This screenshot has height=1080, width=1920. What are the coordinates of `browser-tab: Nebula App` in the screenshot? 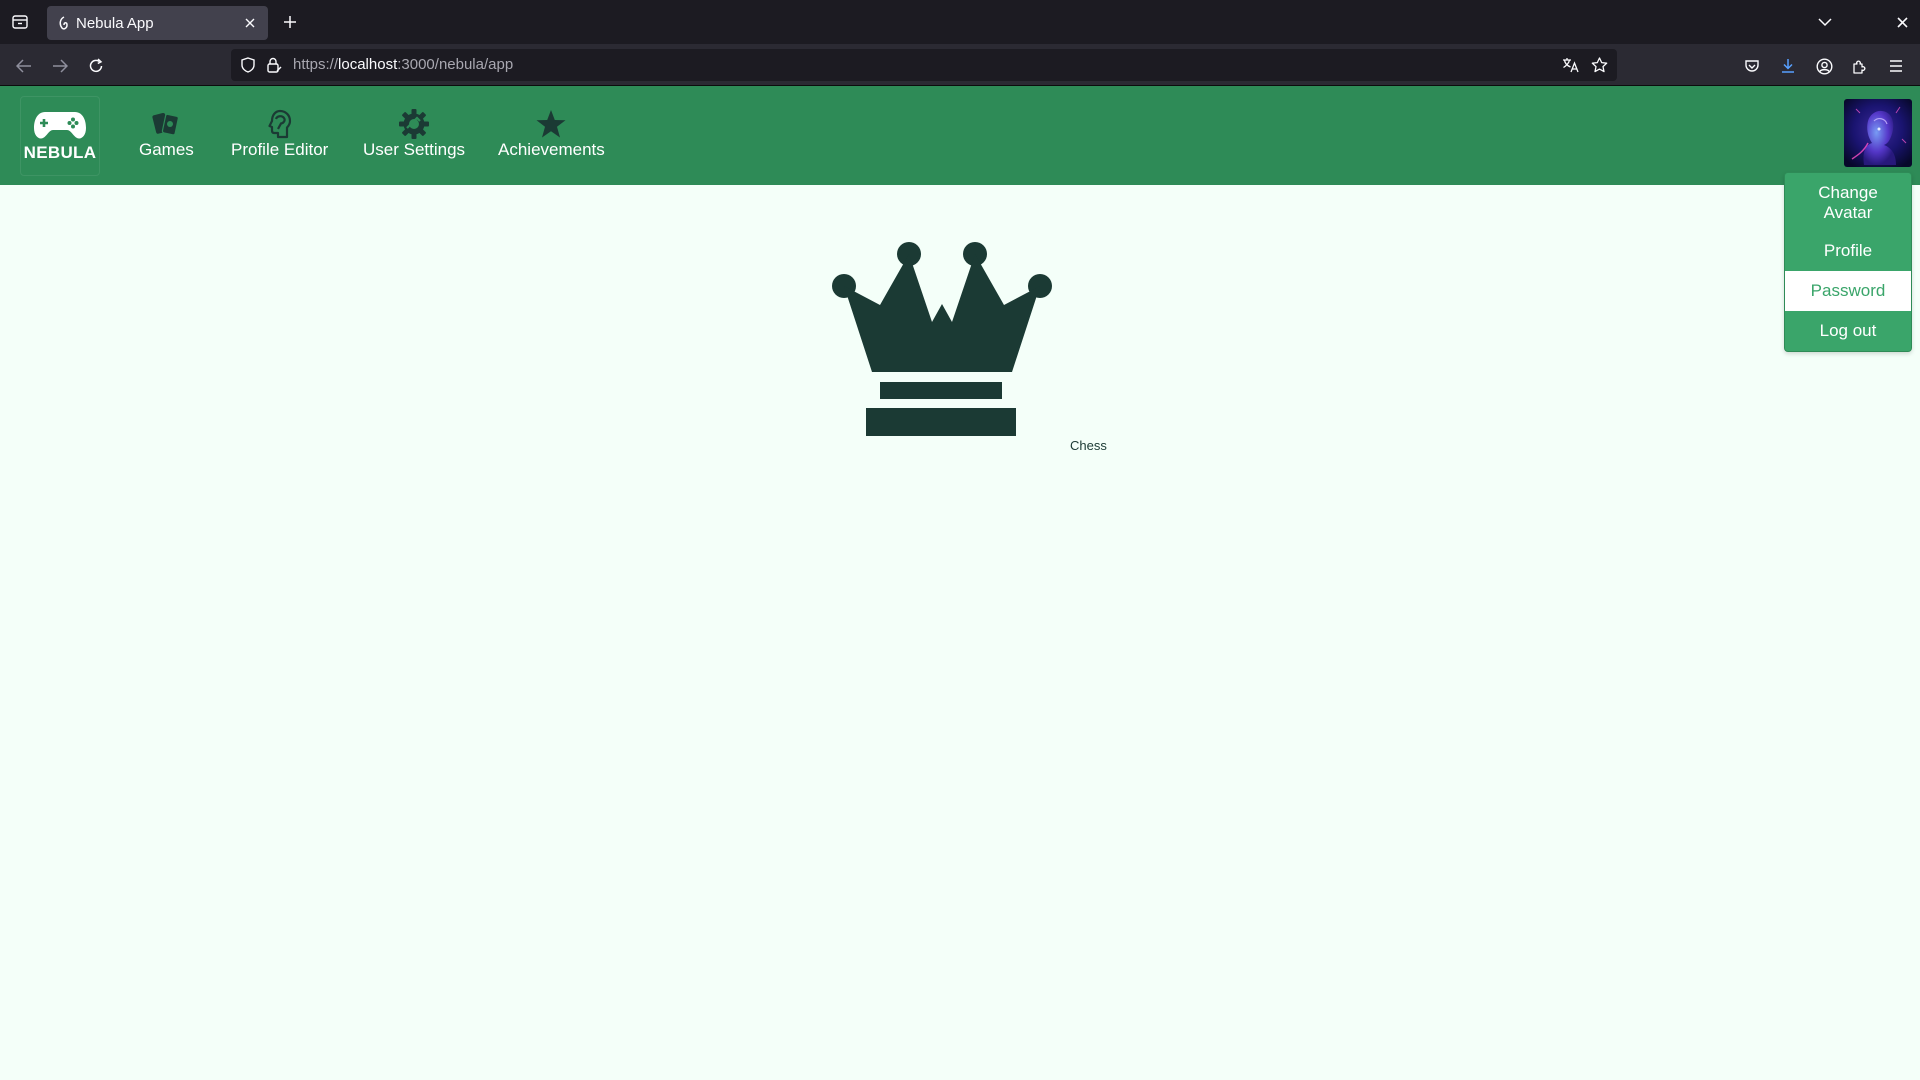 It's located at (157, 23).